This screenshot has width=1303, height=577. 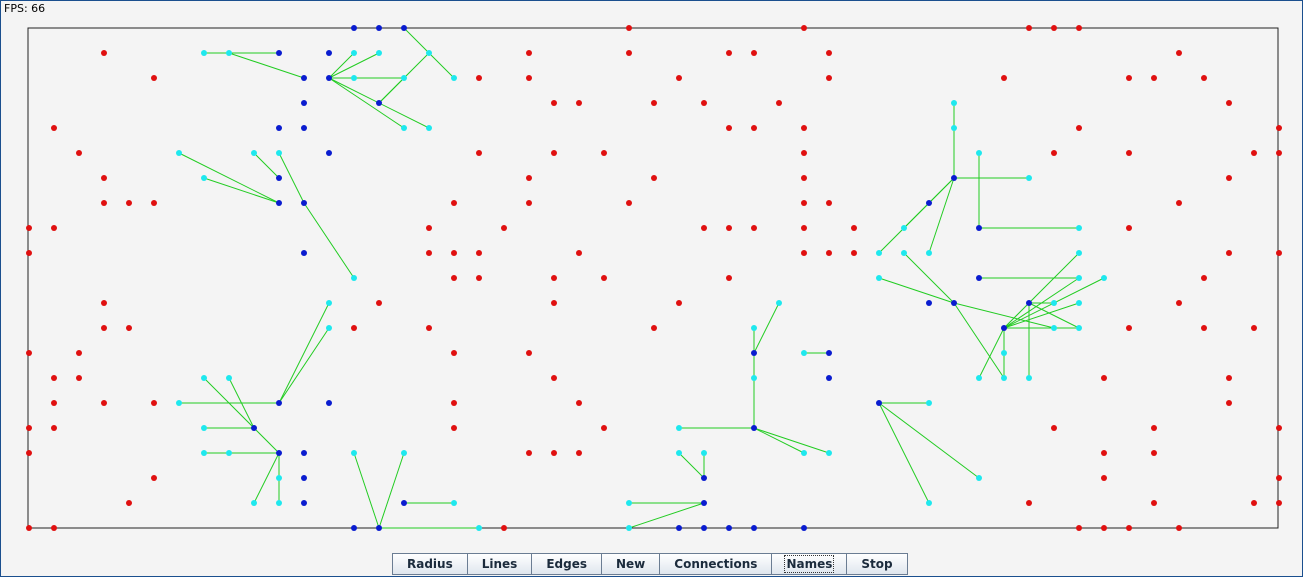 I want to click on stop-button: Stop, so click(x=877, y=564).